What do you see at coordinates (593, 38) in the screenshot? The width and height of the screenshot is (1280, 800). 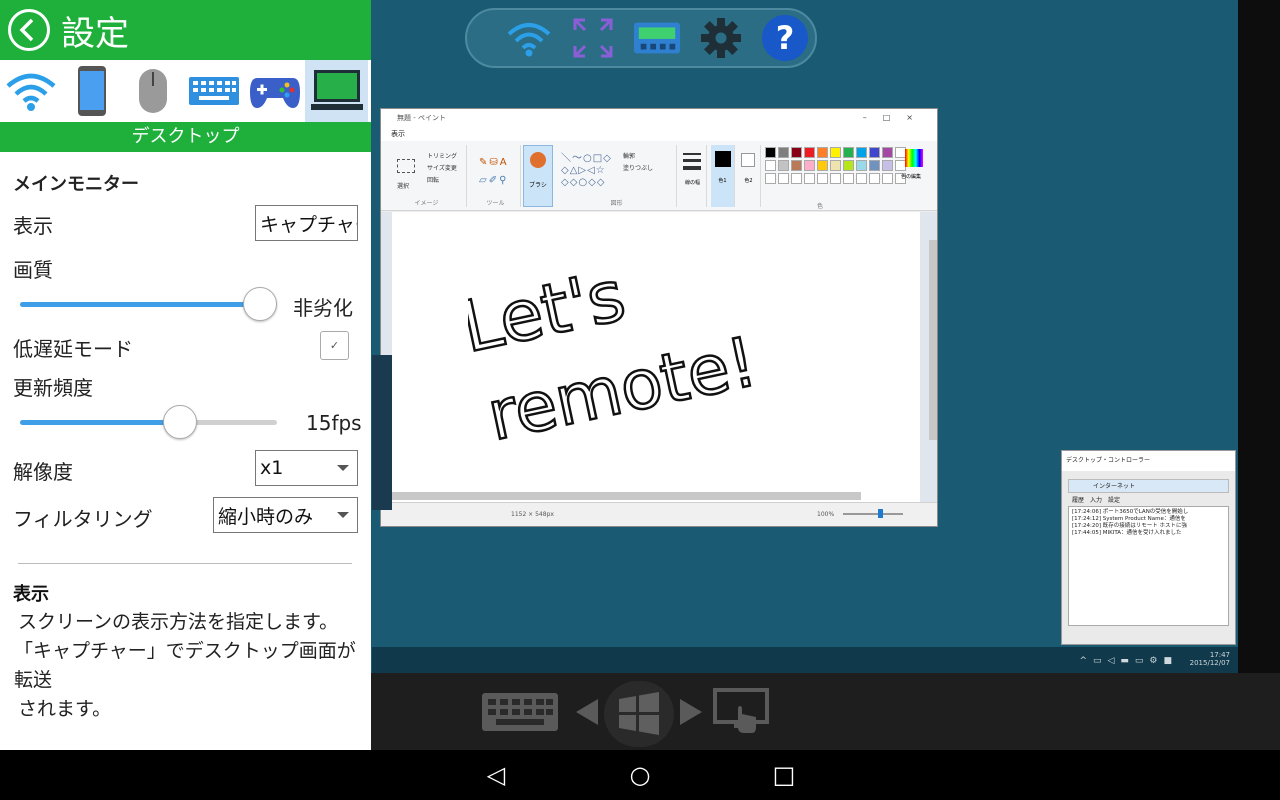 I see `fullscreen-icon` at bounding box center [593, 38].